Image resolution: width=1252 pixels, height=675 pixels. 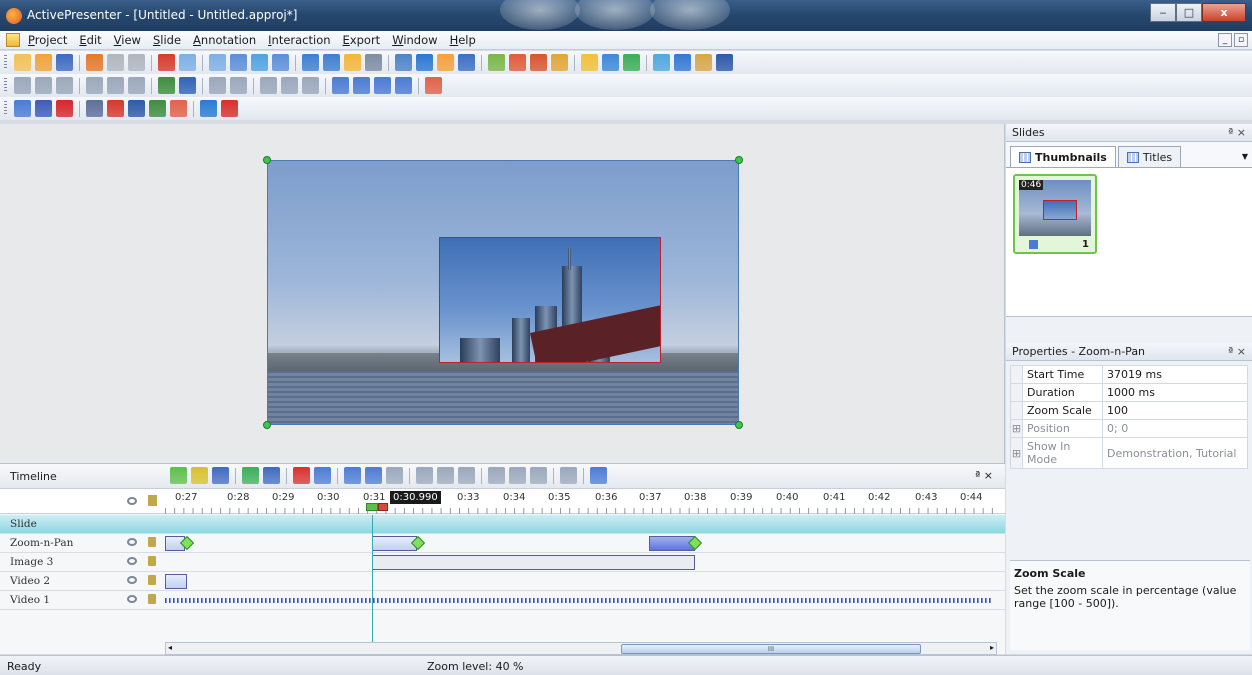 What do you see at coordinates (1129, 410) in the screenshot?
I see `property-row: Zoom Scale 100` at bounding box center [1129, 410].